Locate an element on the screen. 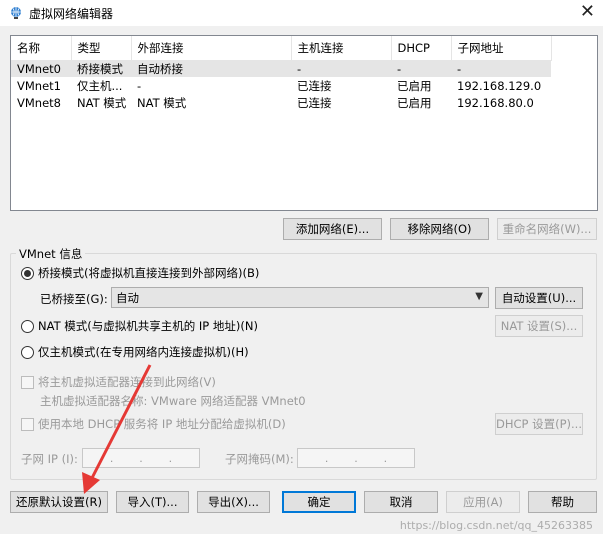 The height and width of the screenshot is (534, 603). connect-adapter-label: 将主机虚拟适配器连接到此网络(V) is located at coordinates (127, 382).